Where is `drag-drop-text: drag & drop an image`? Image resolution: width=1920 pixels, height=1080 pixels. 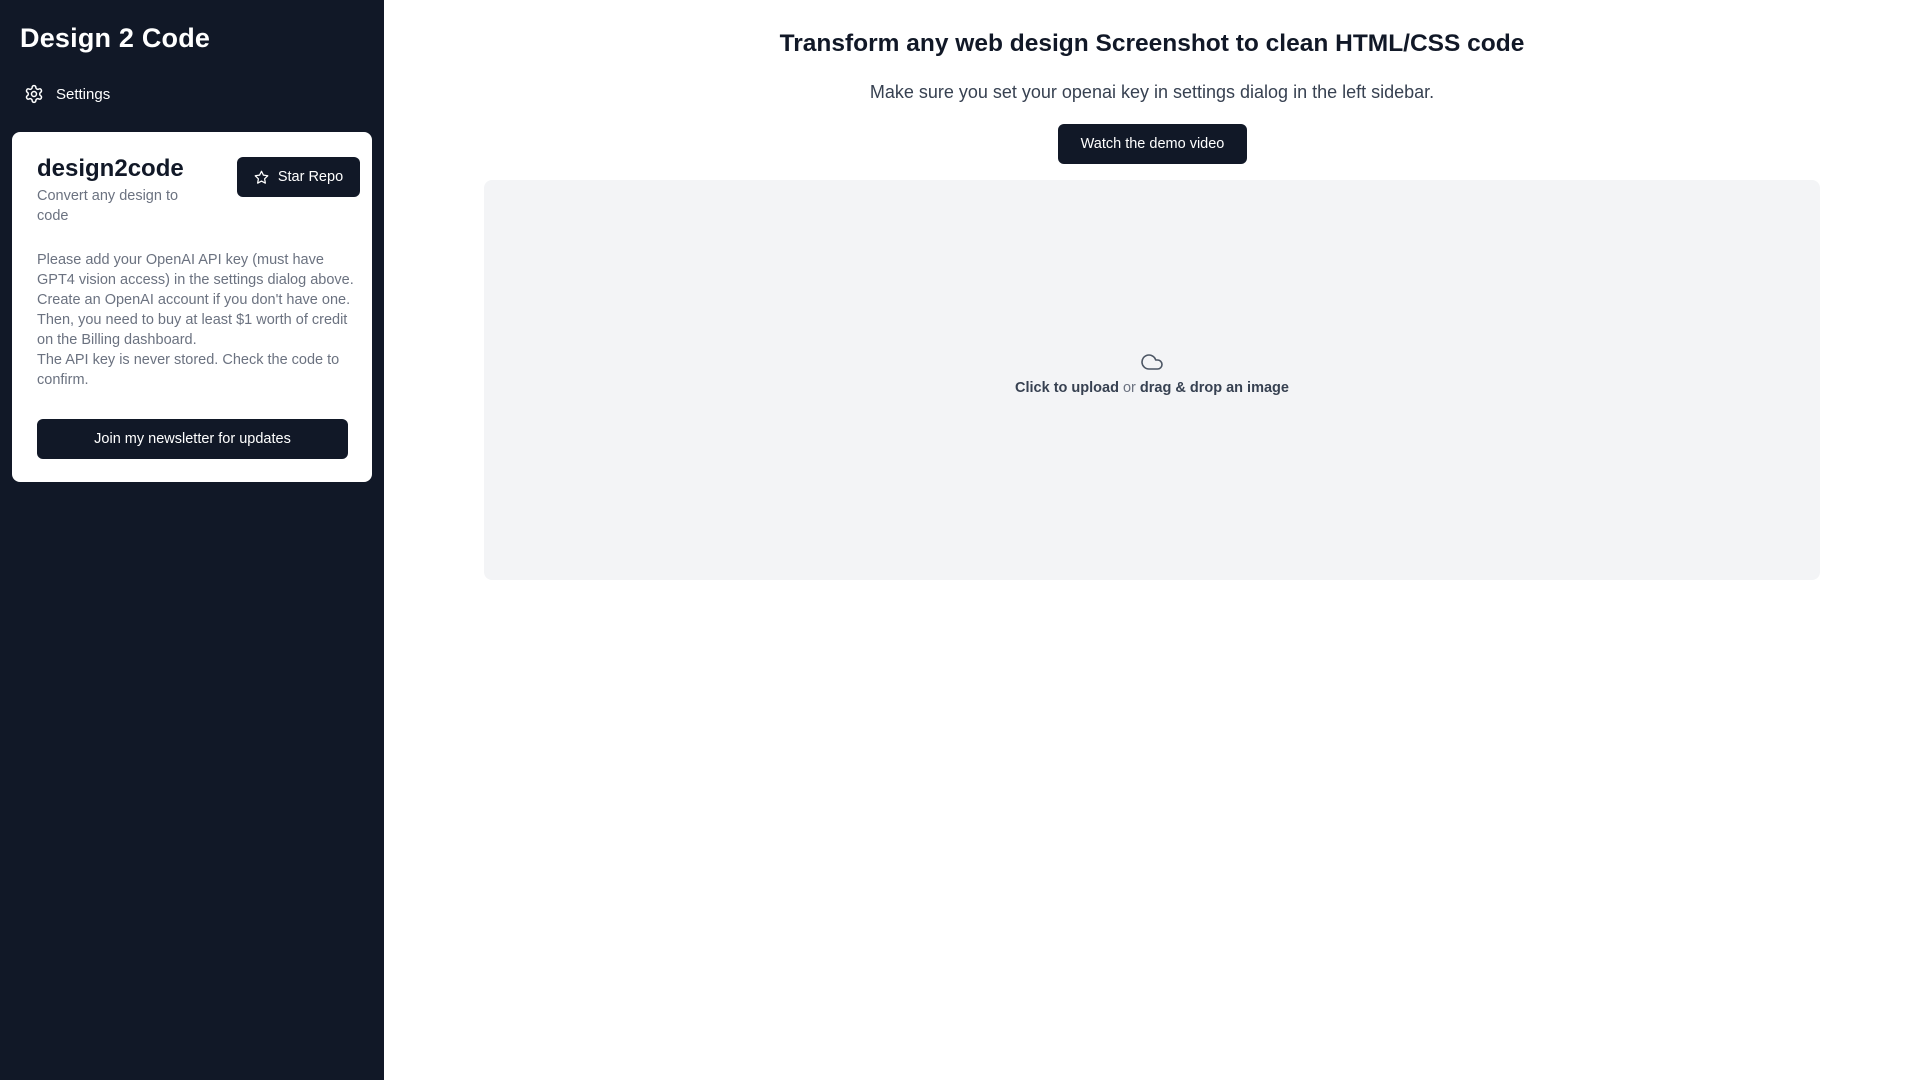 drag-drop-text: drag & drop an image is located at coordinates (1214, 388).